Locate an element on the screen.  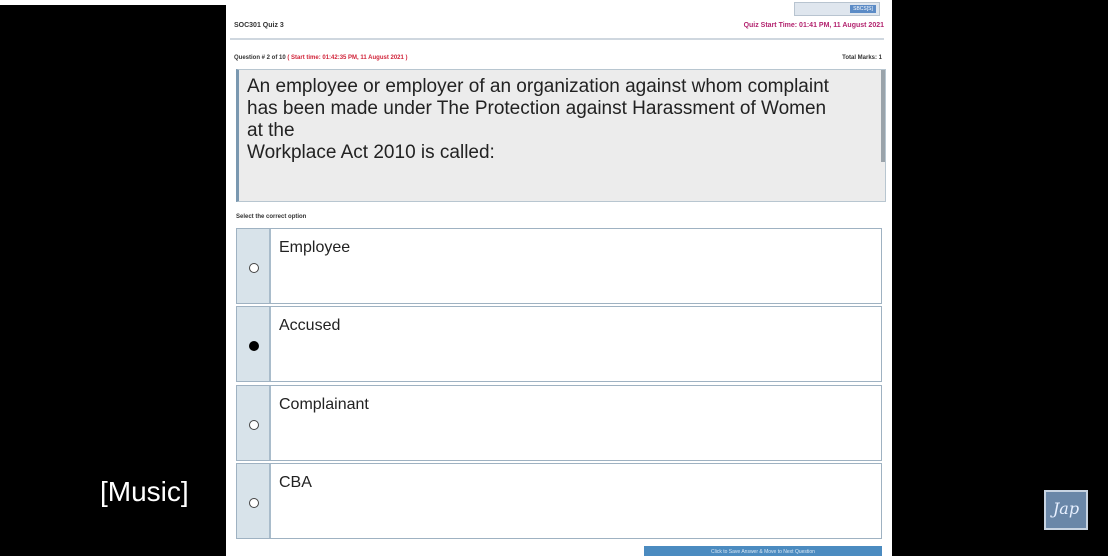
top-button-label: SBCS[S] is located at coordinates (863, 9).